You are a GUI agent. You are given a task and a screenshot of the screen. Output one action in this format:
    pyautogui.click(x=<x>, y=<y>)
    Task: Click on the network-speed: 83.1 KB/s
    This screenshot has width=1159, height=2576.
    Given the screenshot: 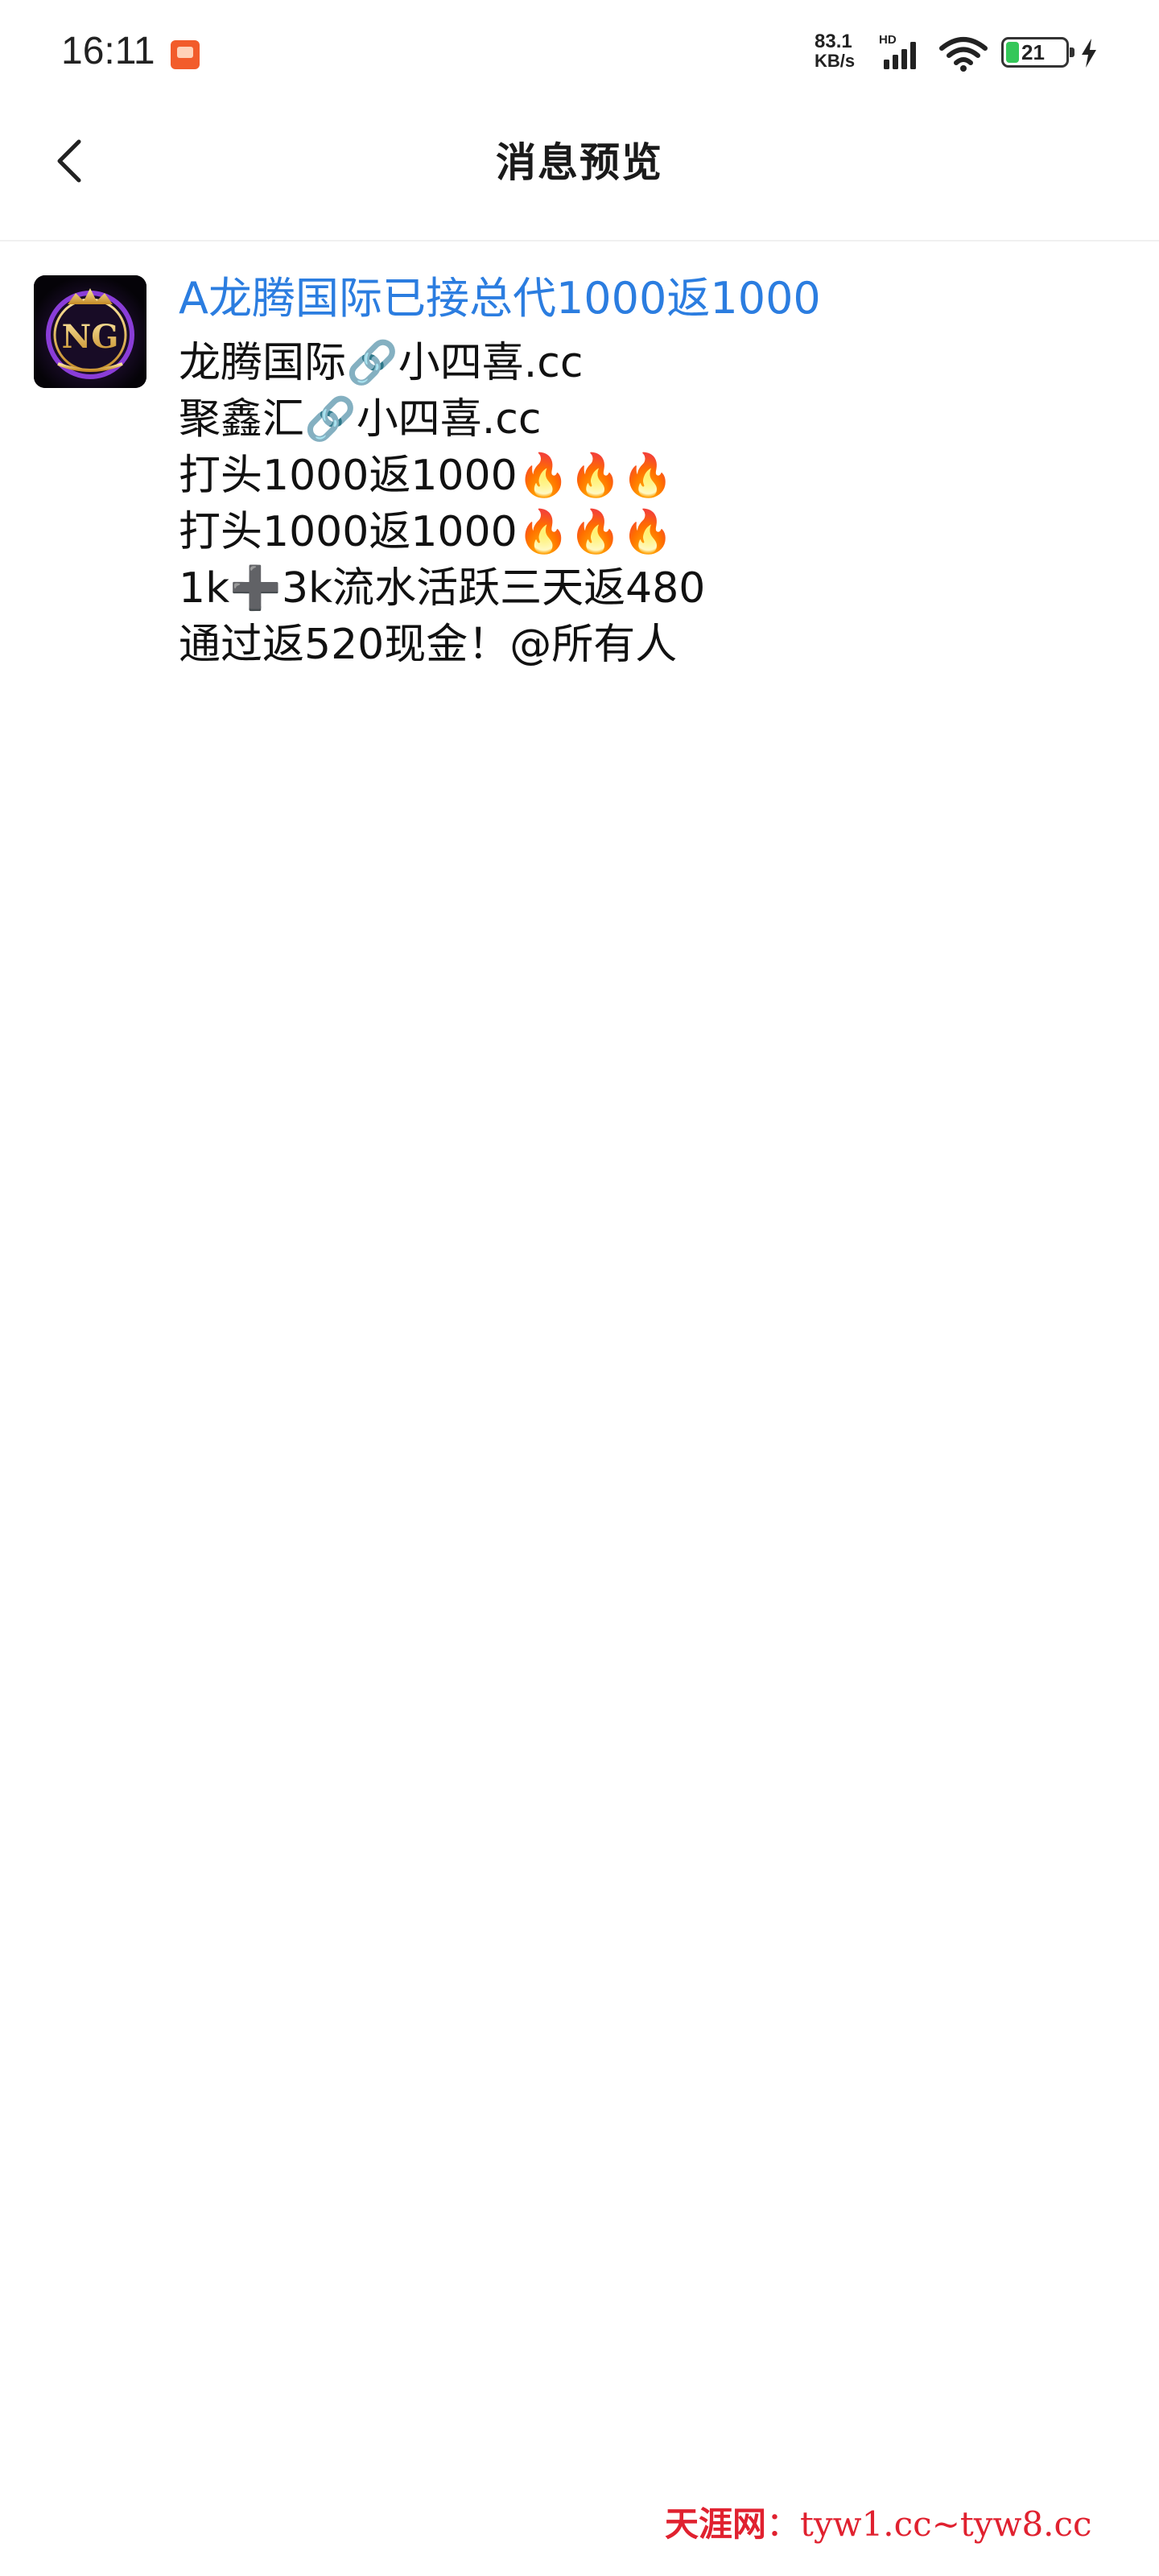 What is the action you would take?
    pyautogui.click(x=843, y=51)
    